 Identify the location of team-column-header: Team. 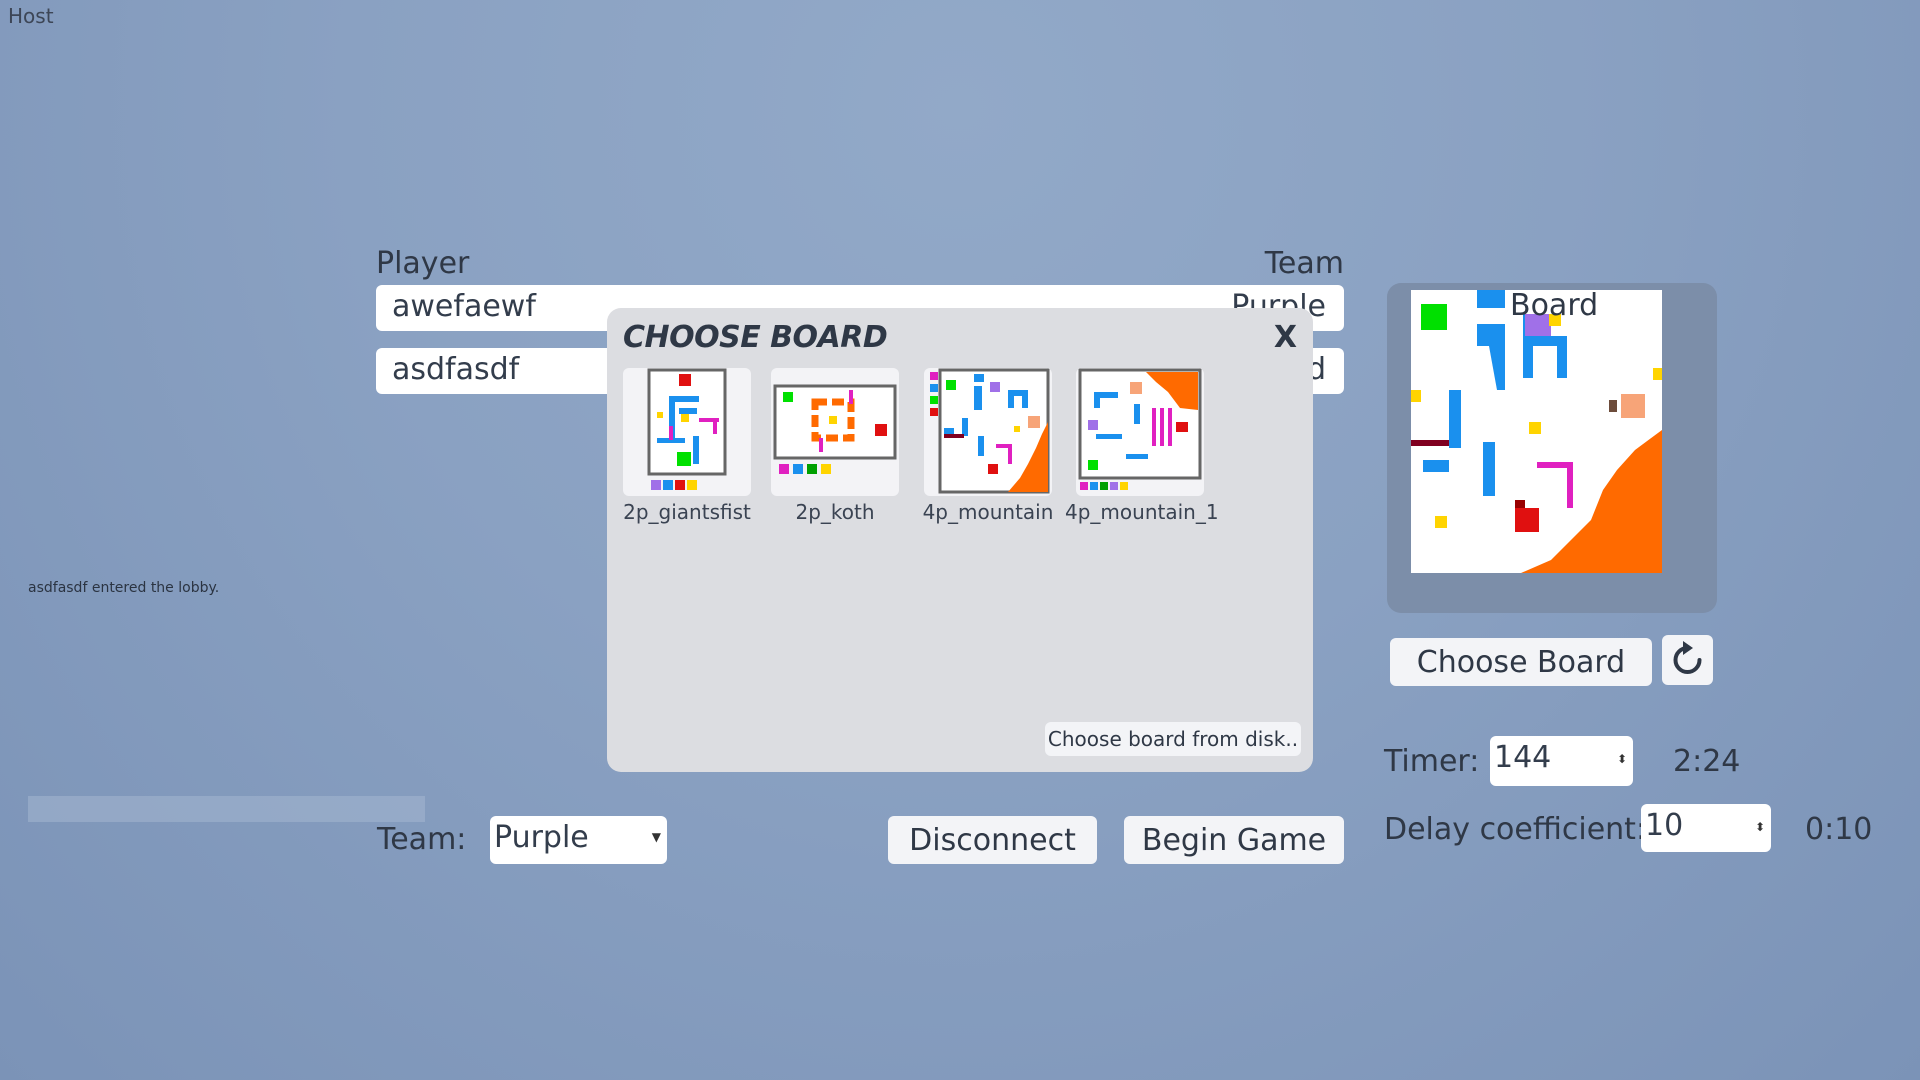
(1304, 263).